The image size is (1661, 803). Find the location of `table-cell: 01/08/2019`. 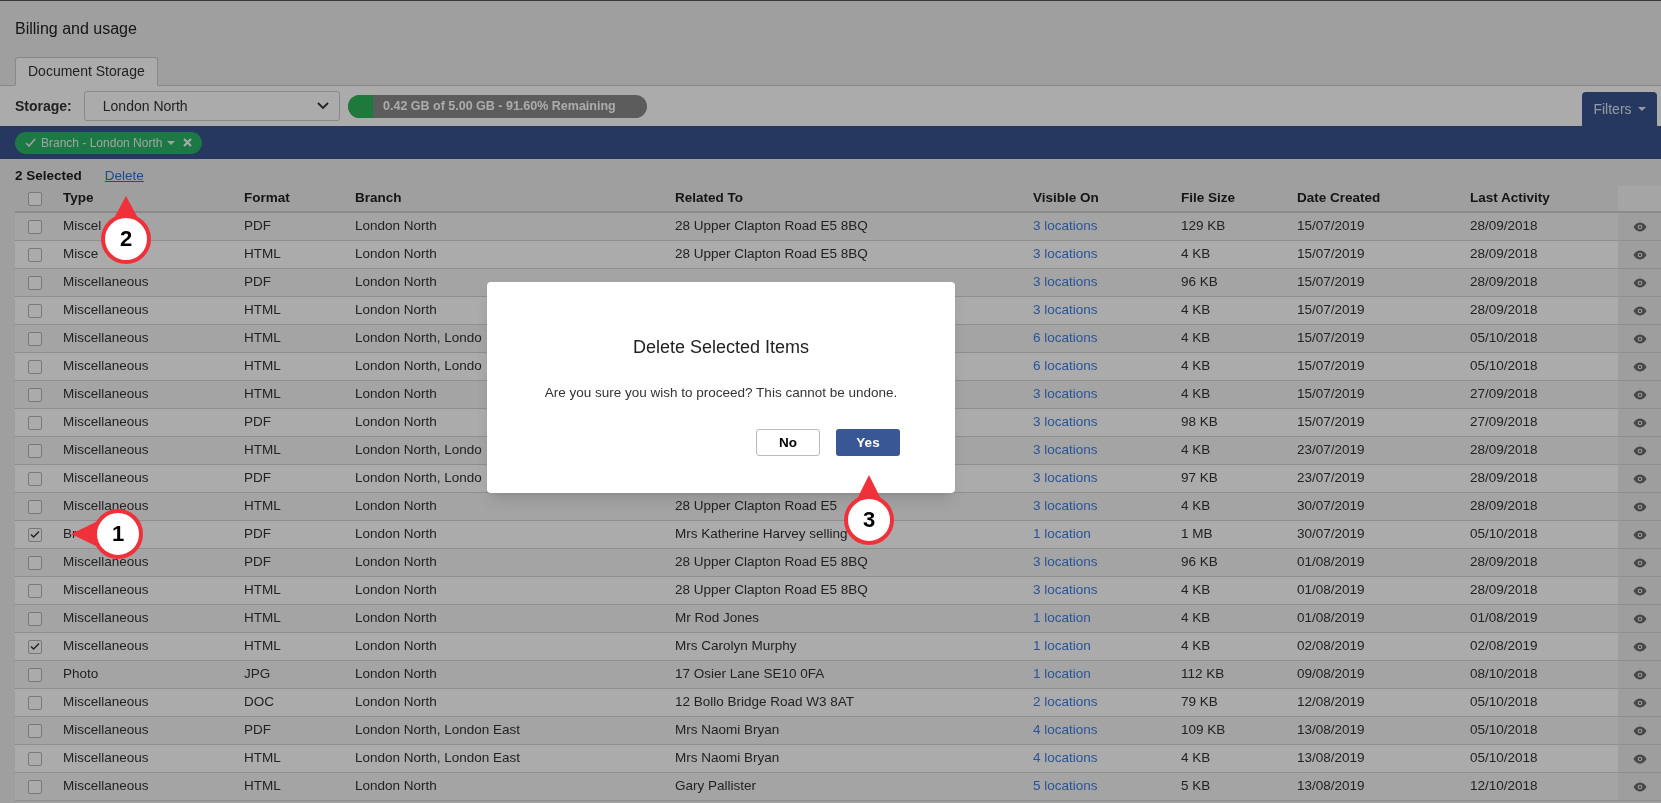

table-cell: 01/08/2019 is located at coordinates (1504, 618).